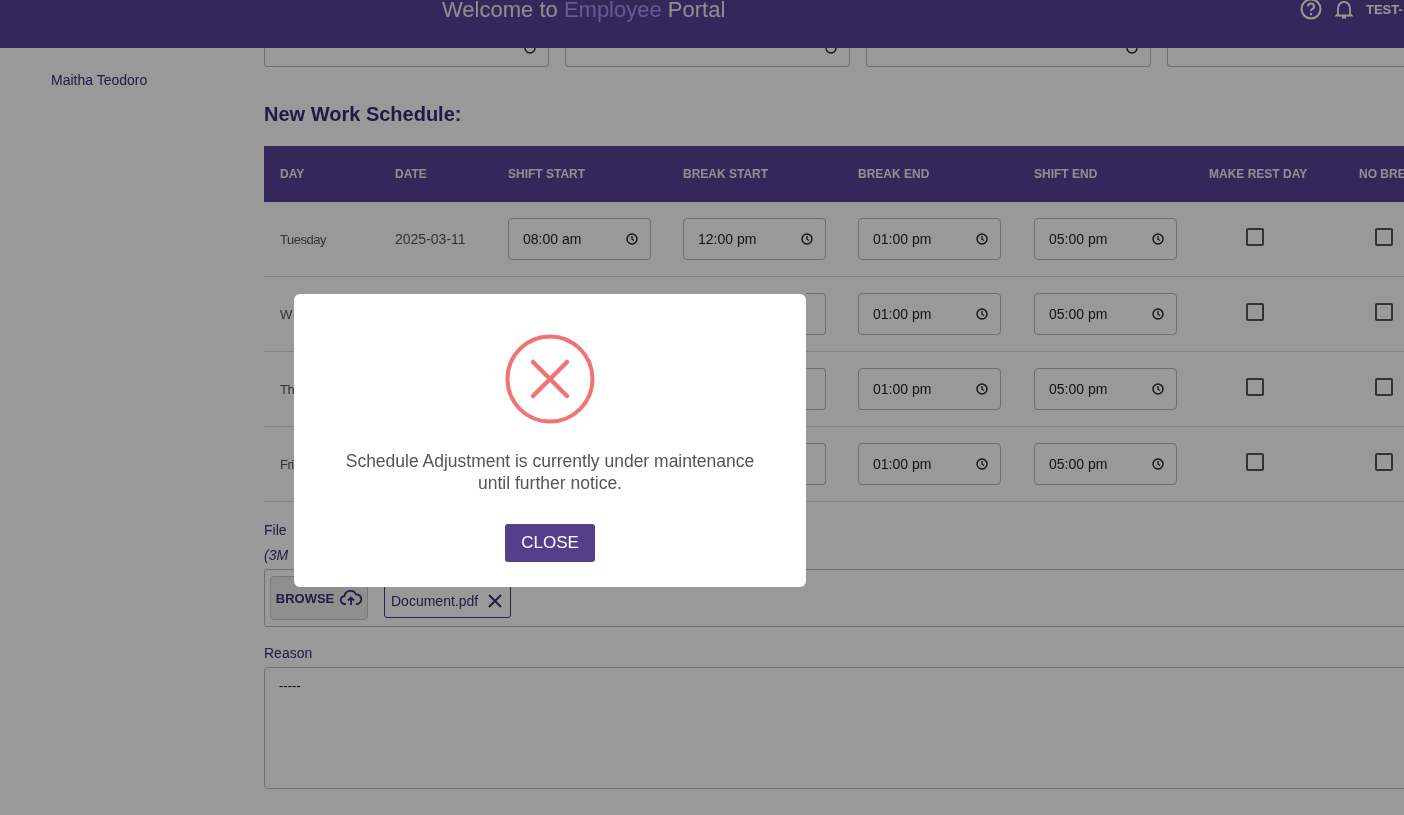 Image resolution: width=1404 pixels, height=815 pixels. I want to click on day-cell: W, so click(286, 314).